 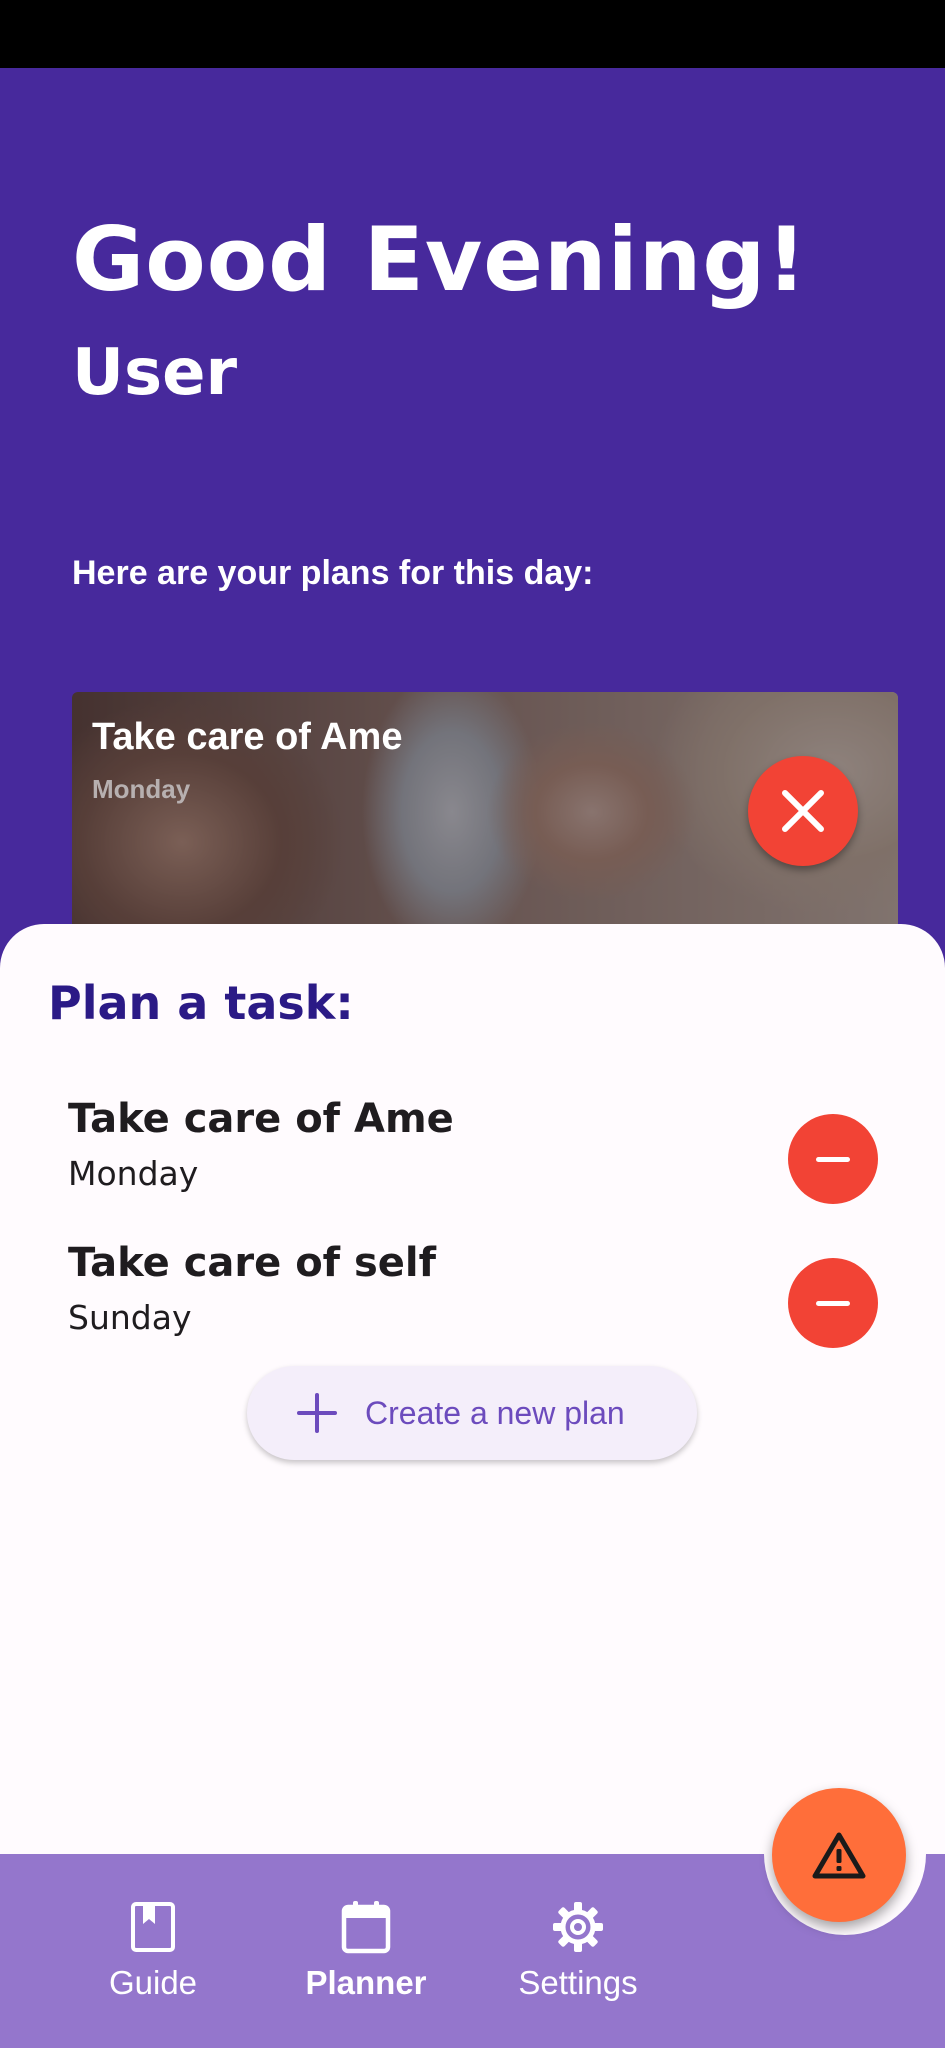 I want to click on today-plan-title: Take care of Ame, so click(x=247, y=737).